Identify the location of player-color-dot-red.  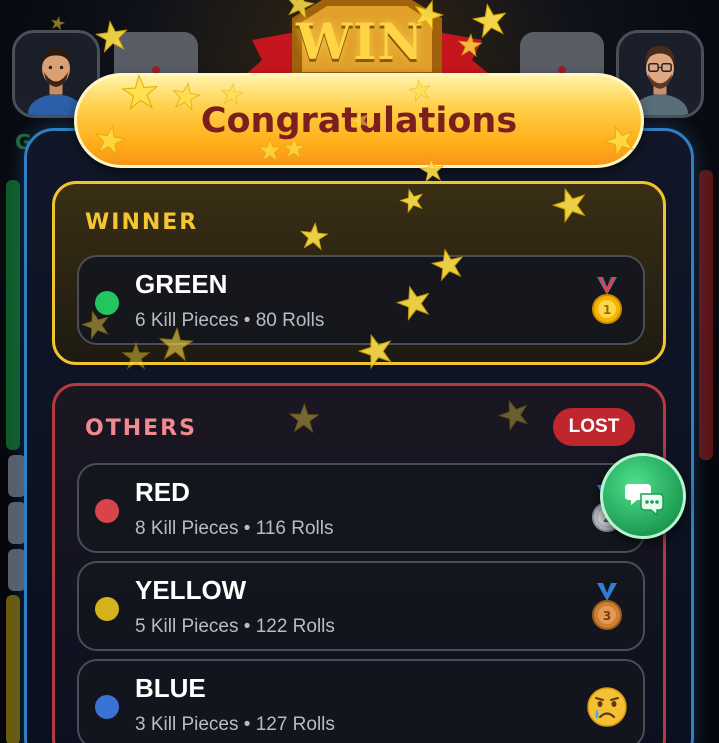
(107, 511).